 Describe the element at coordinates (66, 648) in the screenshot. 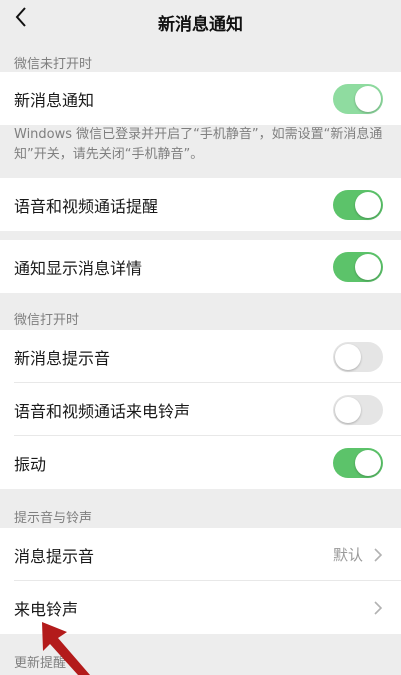

I see `annotation-arrow` at that location.